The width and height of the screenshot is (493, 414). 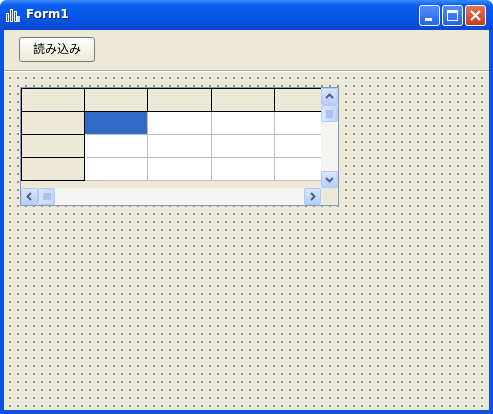 I want to click on title-bar: Form1, so click(x=246, y=15).